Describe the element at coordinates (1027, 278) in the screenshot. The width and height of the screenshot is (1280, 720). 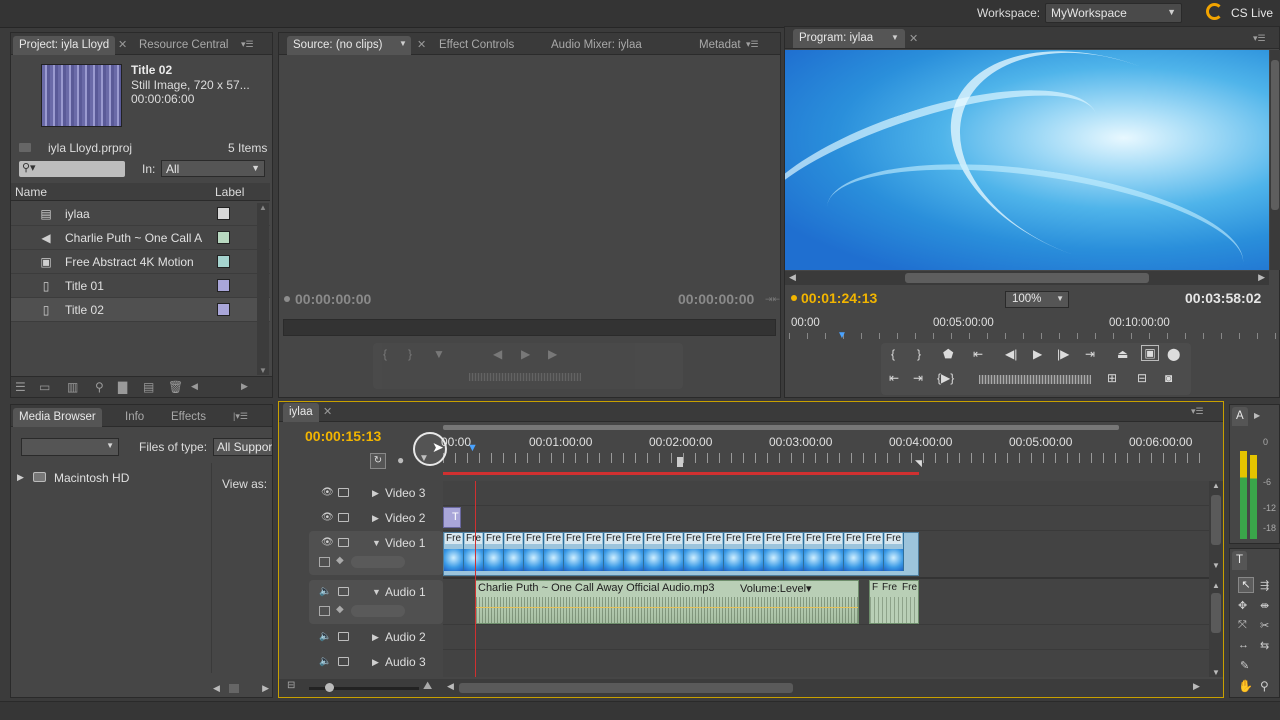
I see `program-h-scrollbar: ◀ ▶` at that location.